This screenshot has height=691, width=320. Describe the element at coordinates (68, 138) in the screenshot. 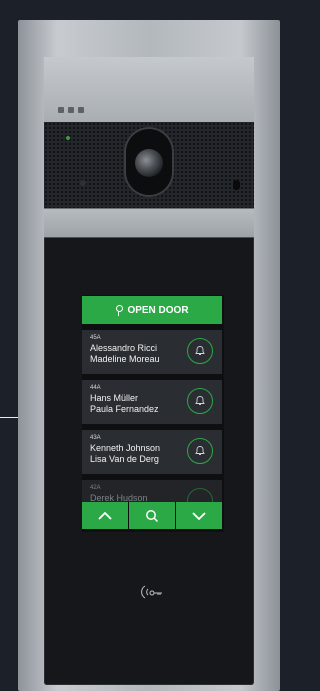

I see `status-led` at that location.